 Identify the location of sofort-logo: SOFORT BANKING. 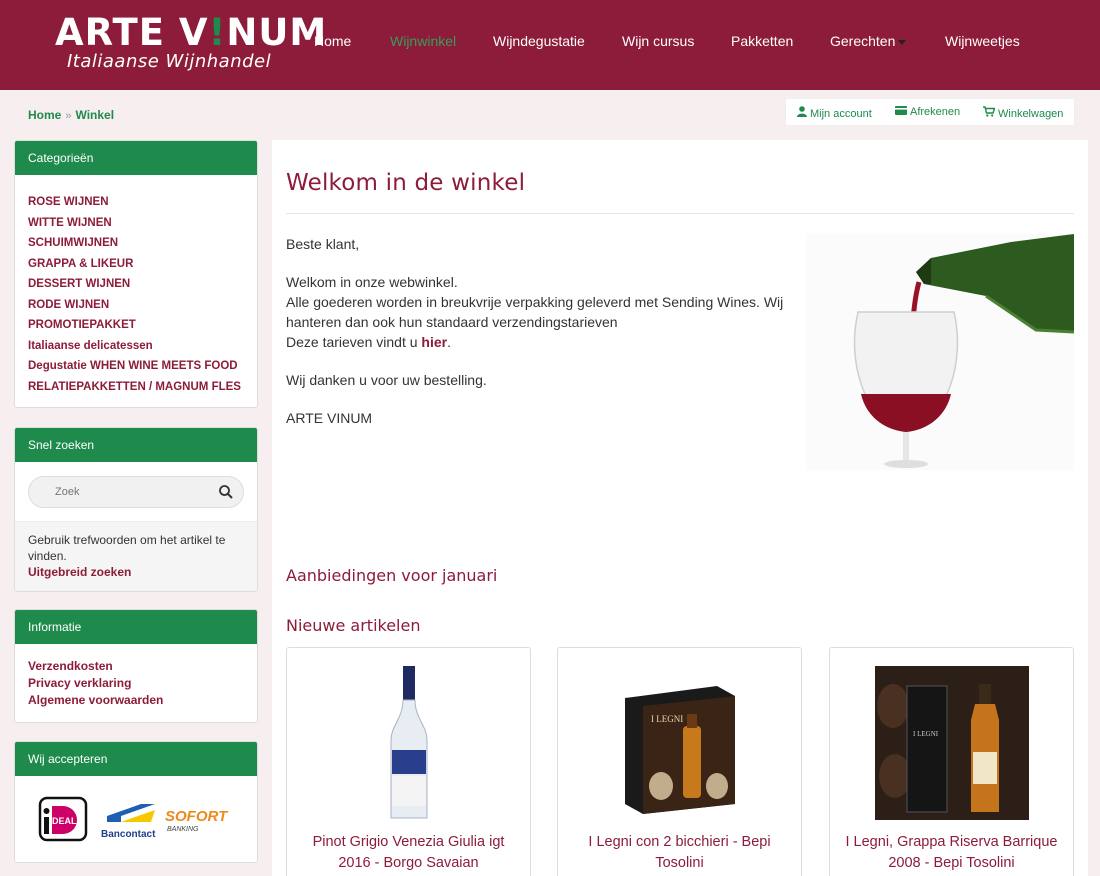
(197, 820).